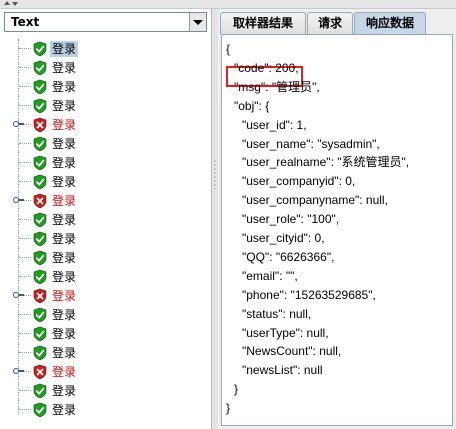  Describe the element at coordinates (311, 143) in the screenshot. I see `response-line: "user_name": "sysadmin",` at that location.